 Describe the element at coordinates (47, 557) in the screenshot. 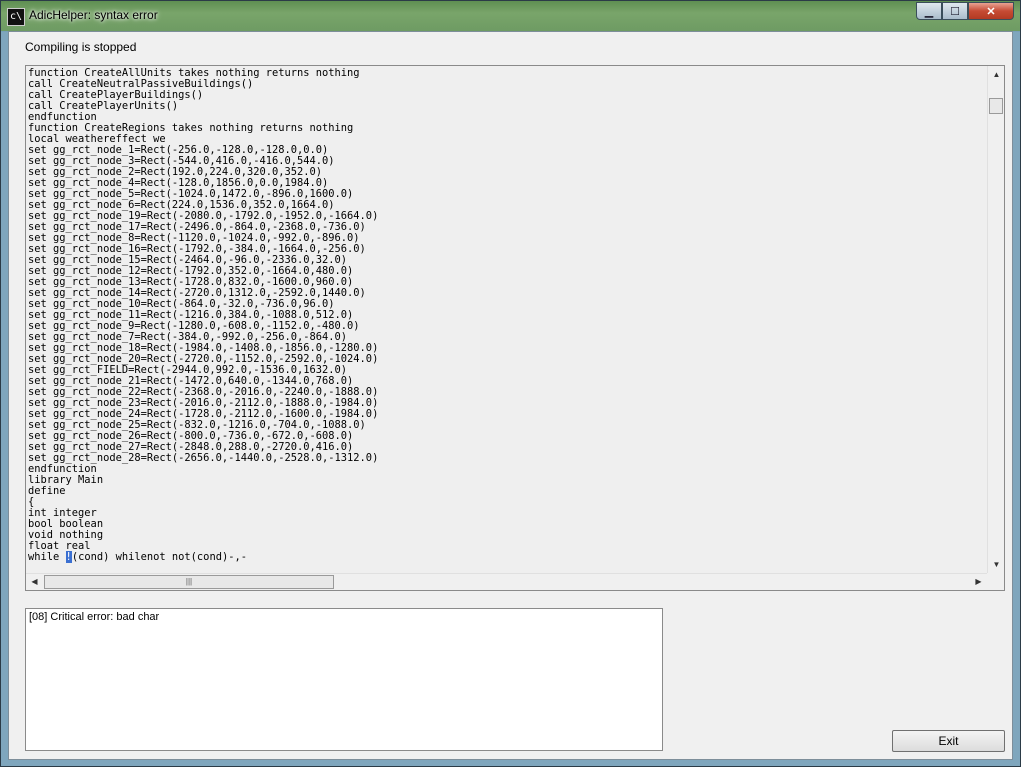

I see `code-fragment: while` at that location.